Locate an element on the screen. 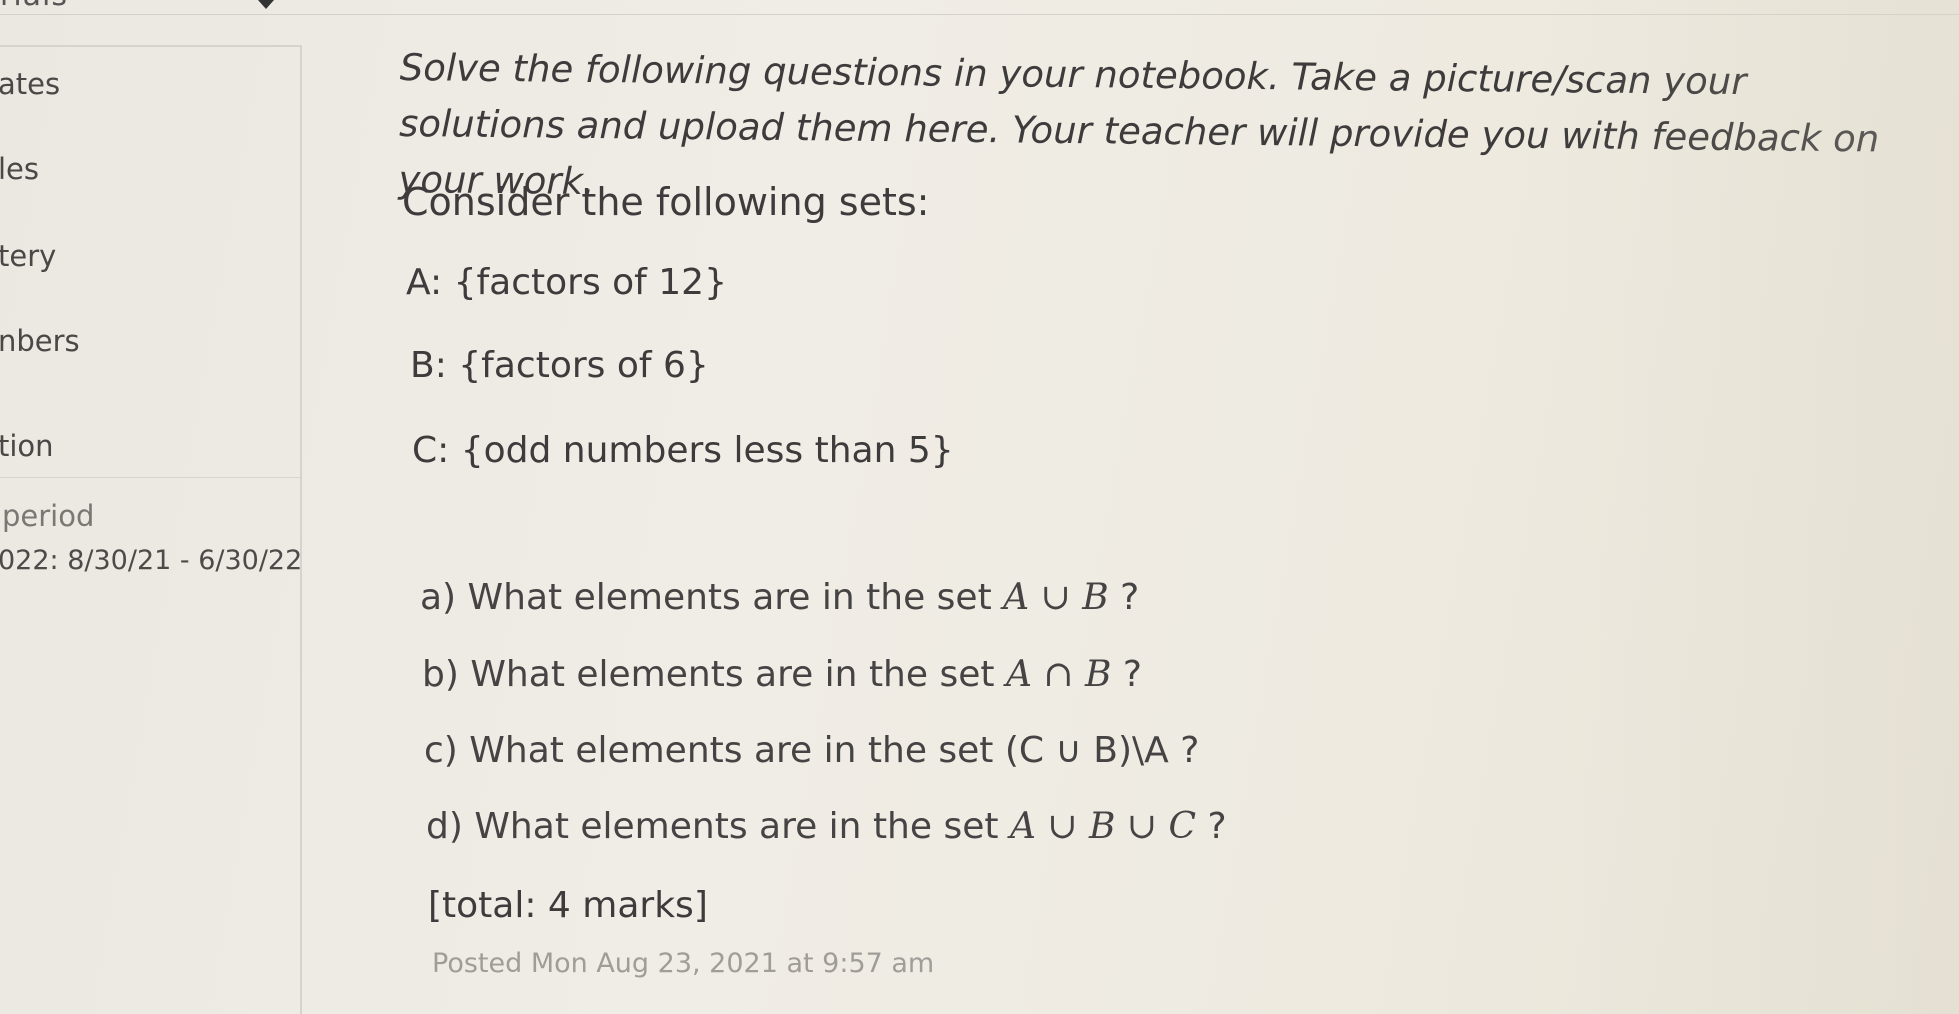  question-a-text: a) What elements are in the set is located at coordinates (712, 597).